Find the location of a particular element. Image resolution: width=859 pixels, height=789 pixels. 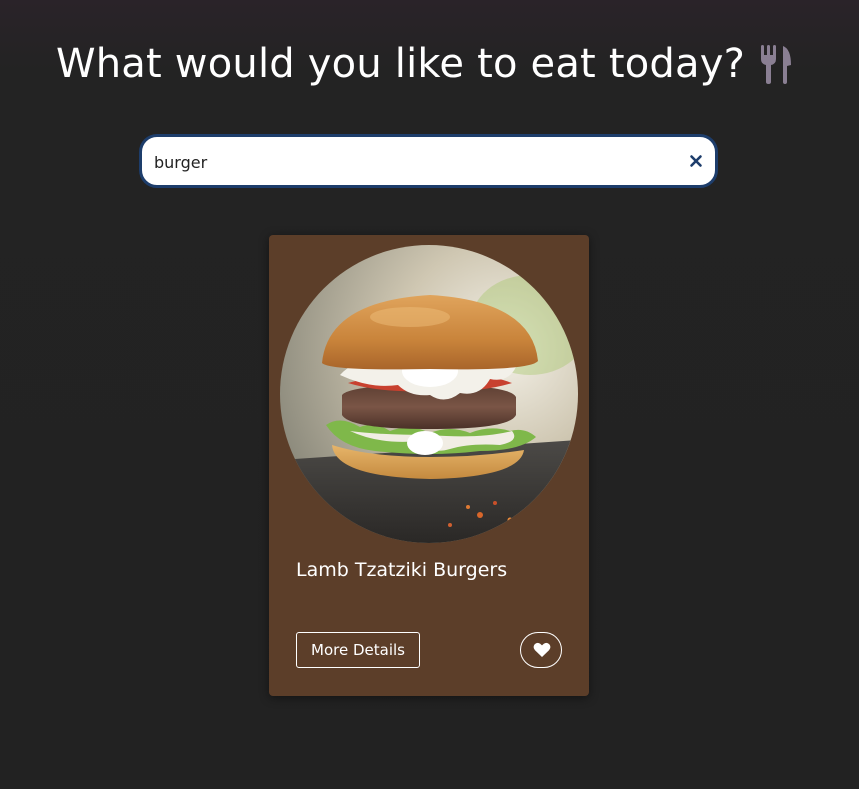

search-input is located at coordinates (404, 162).